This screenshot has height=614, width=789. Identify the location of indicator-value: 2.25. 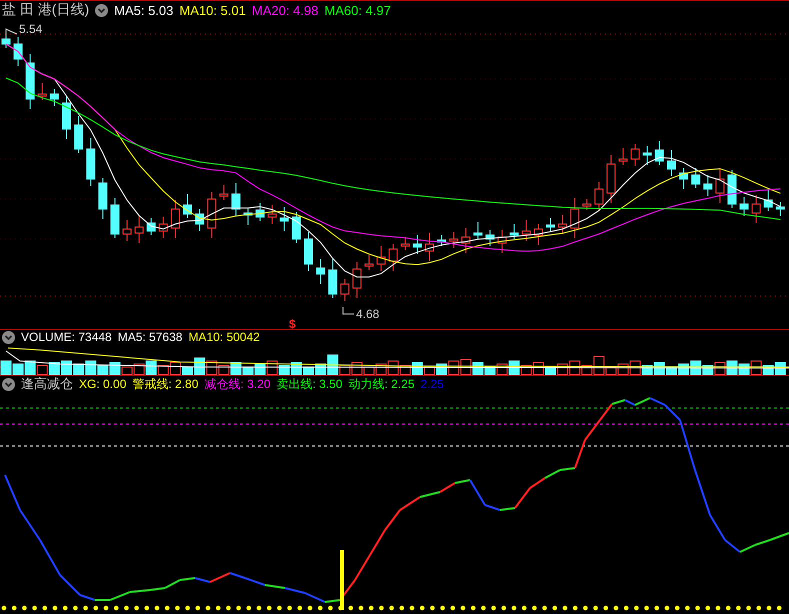
(432, 384).